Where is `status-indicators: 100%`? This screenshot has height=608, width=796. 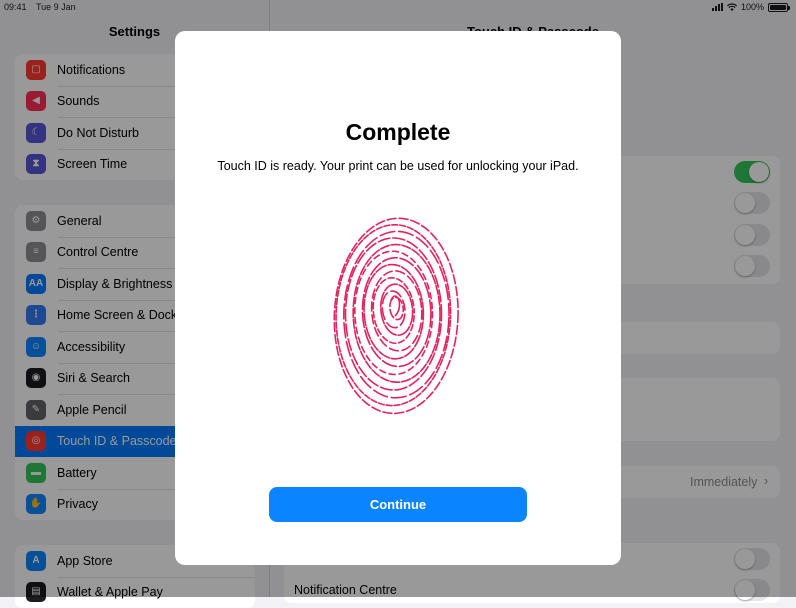 status-indicators: 100% is located at coordinates (750, 7).